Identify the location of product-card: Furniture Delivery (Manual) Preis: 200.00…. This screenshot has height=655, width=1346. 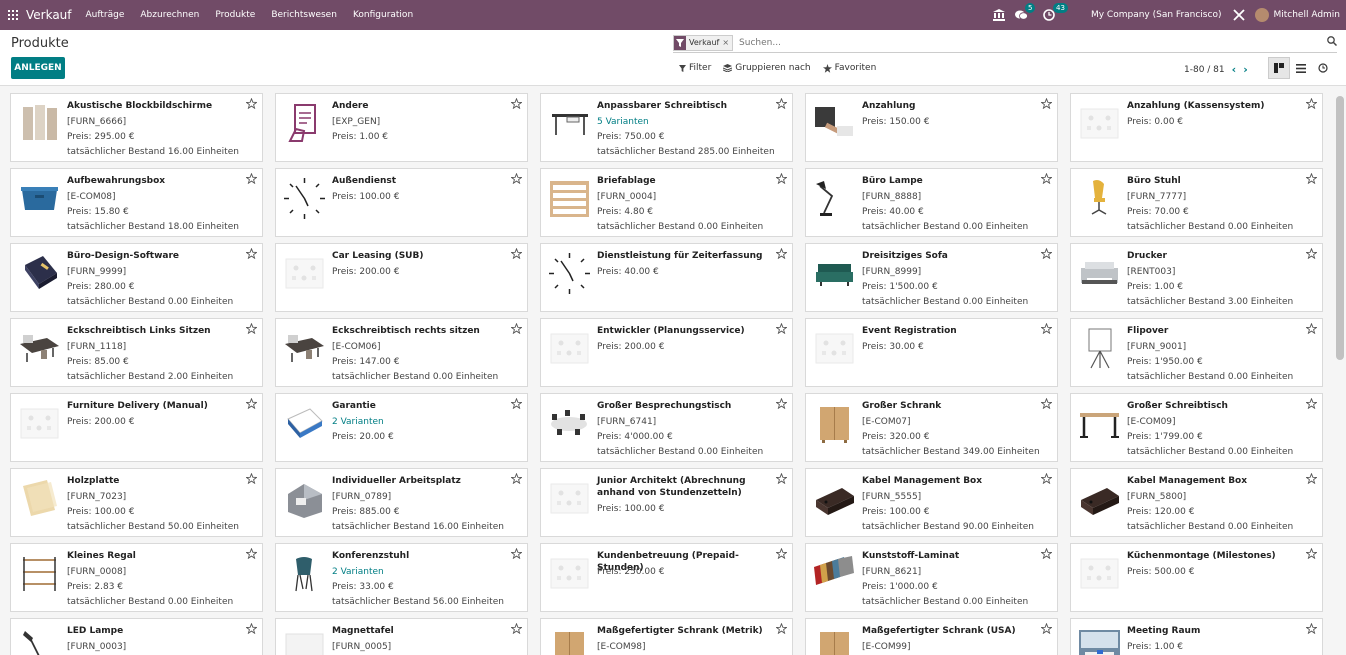
(136, 427).